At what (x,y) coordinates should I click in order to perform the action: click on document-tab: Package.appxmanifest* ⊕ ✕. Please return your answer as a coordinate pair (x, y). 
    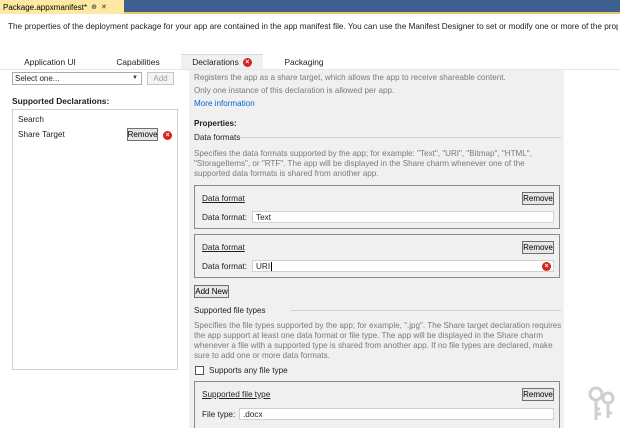
    Looking at the image, I should click on (62, 7).